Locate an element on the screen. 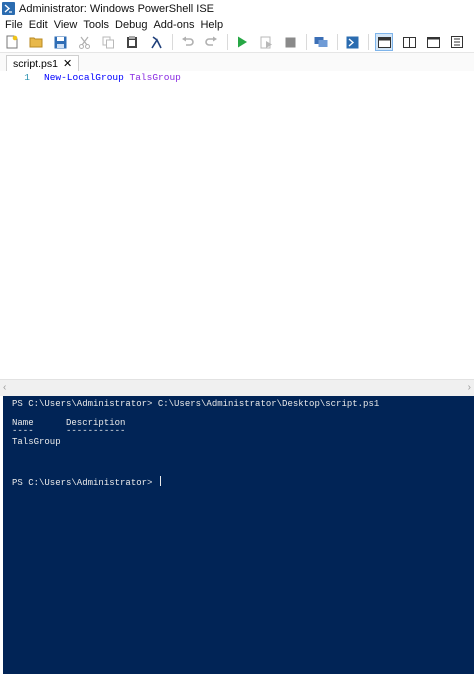 The width and height of the screenshot is (474, 674). stop-icon is located at coordinates (290, 42).